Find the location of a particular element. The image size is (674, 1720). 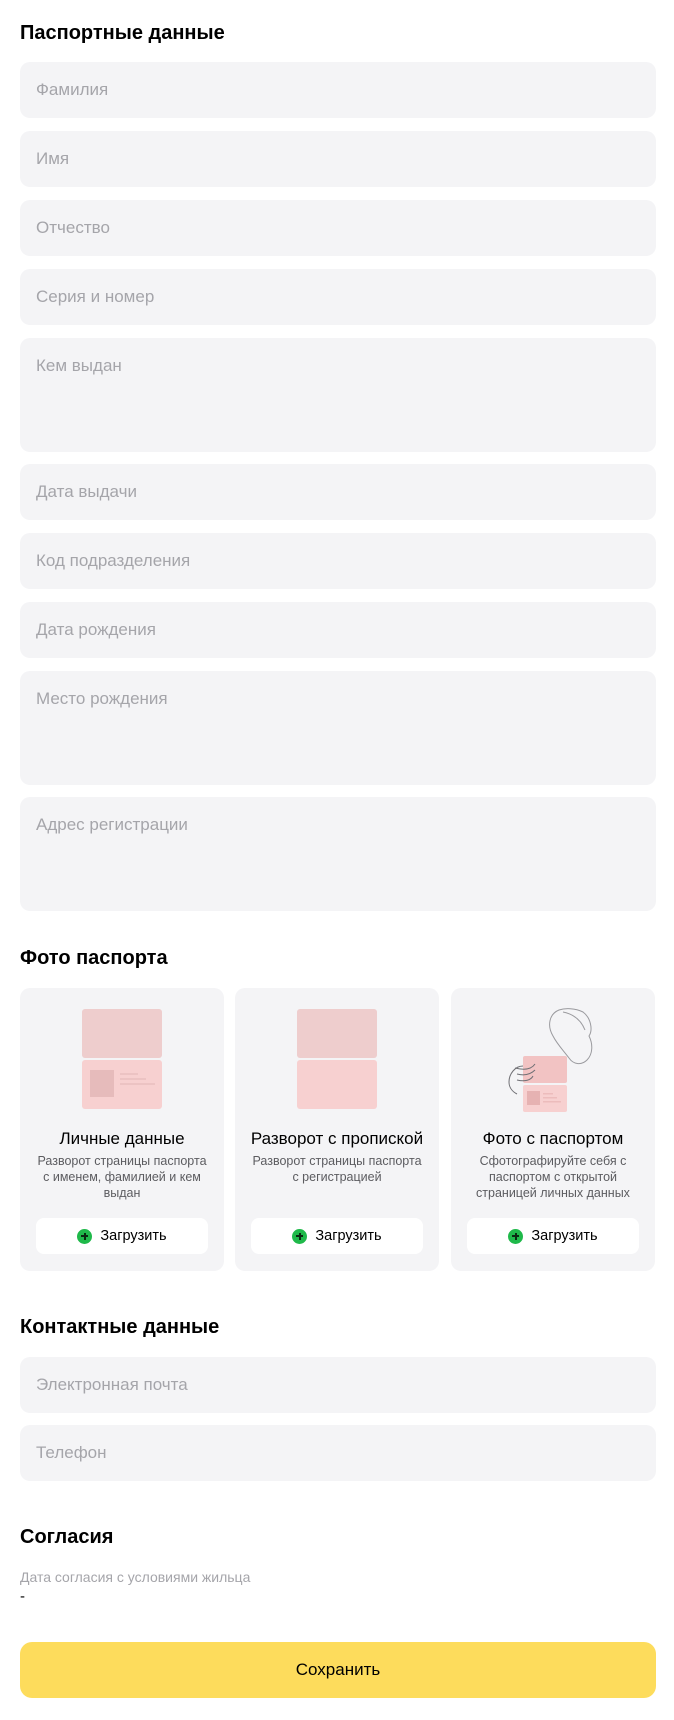

card-title: Личные данные is located at coordinates (122, 1138).